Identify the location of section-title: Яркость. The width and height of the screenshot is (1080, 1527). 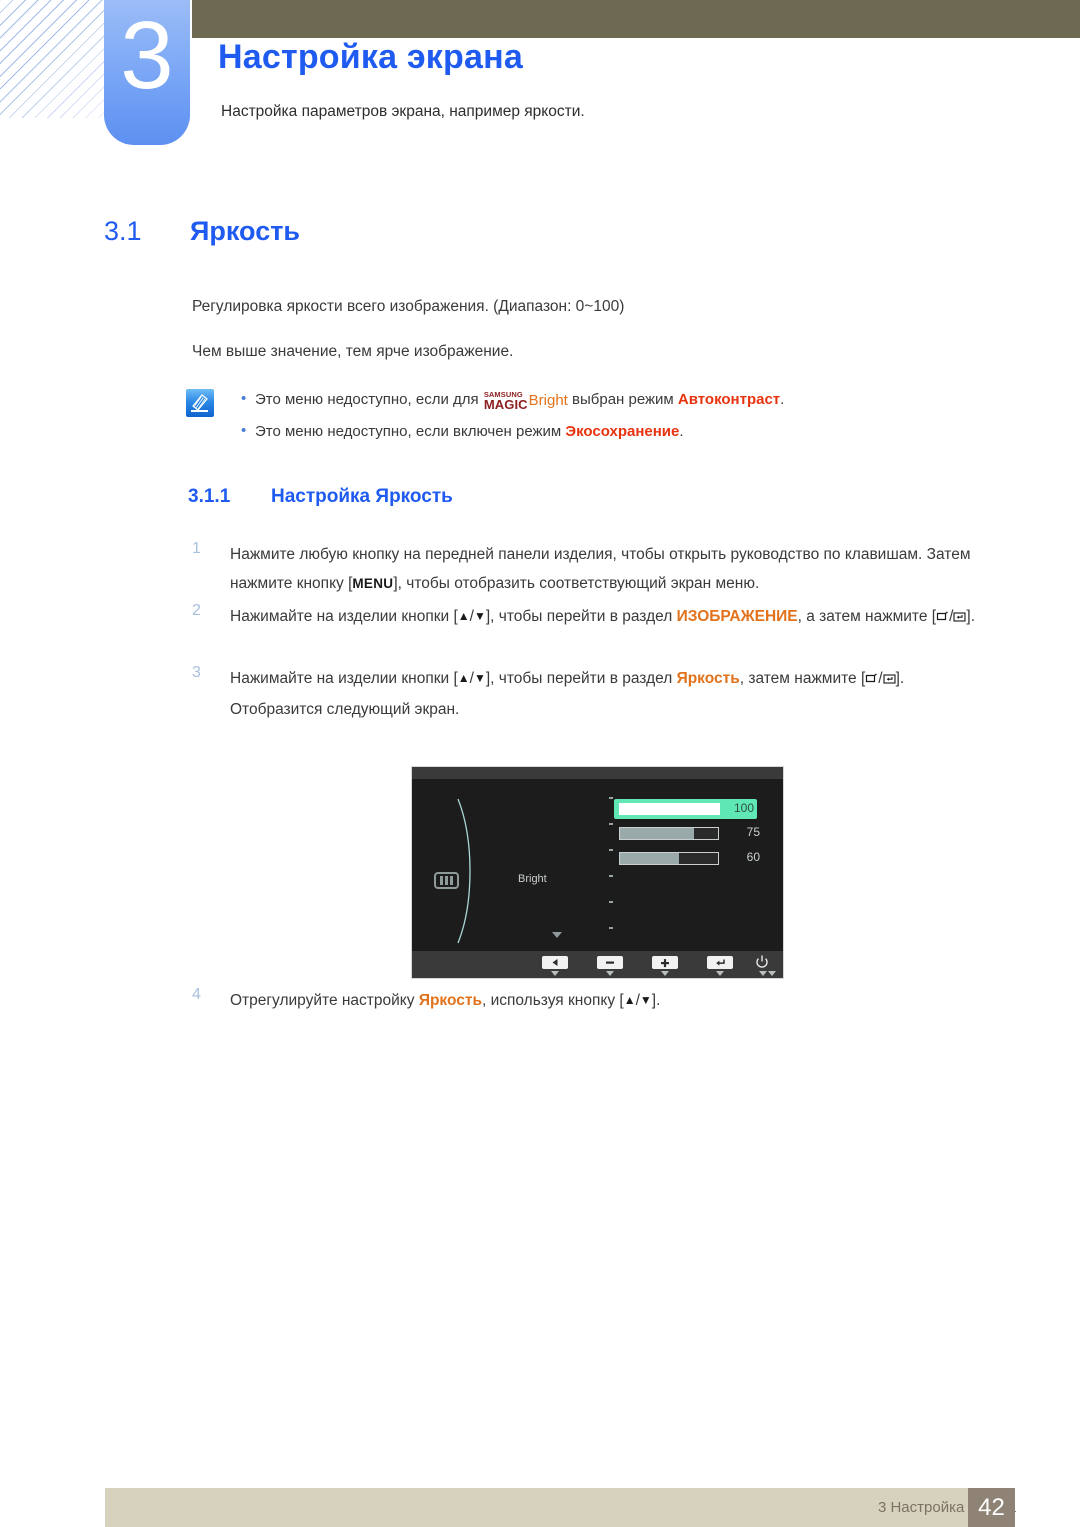
(245, 231).